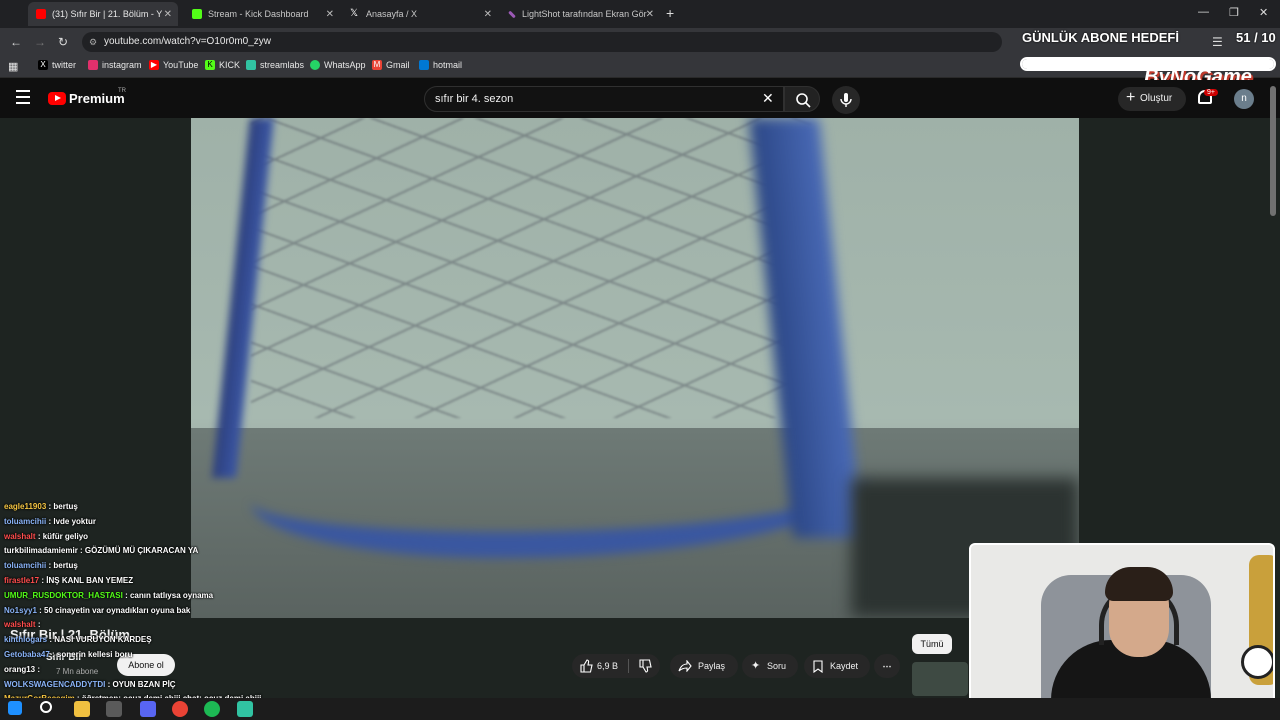 This screenshot has height=720, width=1280. Describe the element at coordinates (41, 566) in the screenshot. I see `chat-message: toluamcihii : bertuş` at that location.